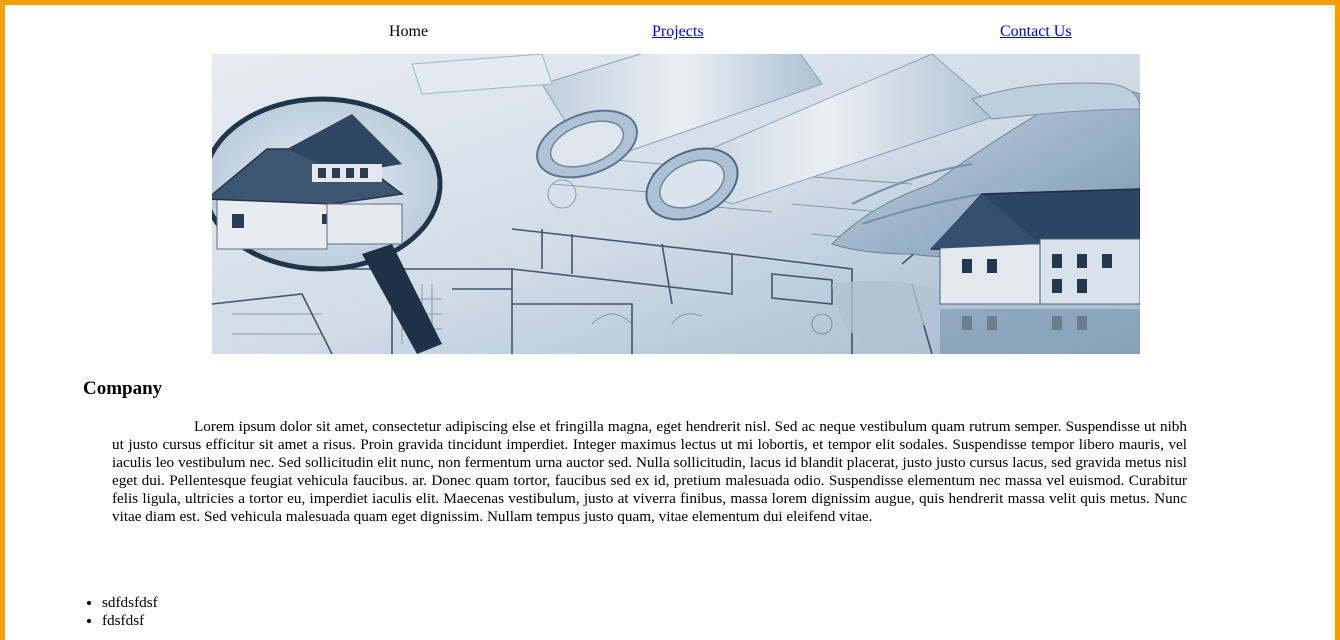  What do you see at coordinates (1036, 32) in the screenshot?
I see `nav-contact-link: Contact Us` at bounding box center [1036, 32].